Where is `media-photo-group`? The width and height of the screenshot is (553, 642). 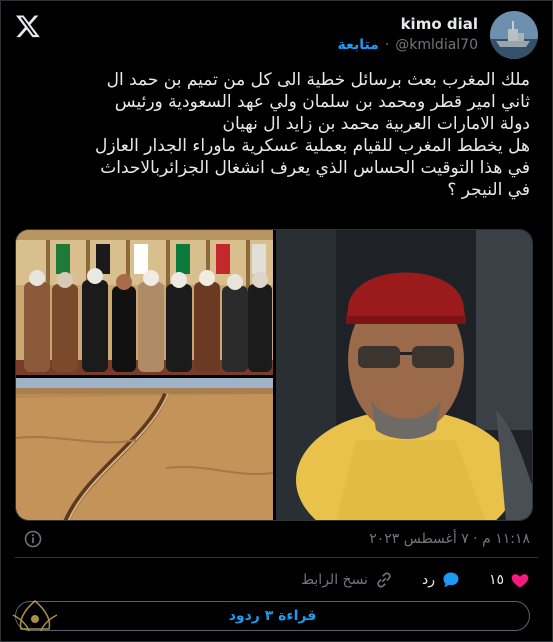 media-photo-group is located at coordinates (144, 302).